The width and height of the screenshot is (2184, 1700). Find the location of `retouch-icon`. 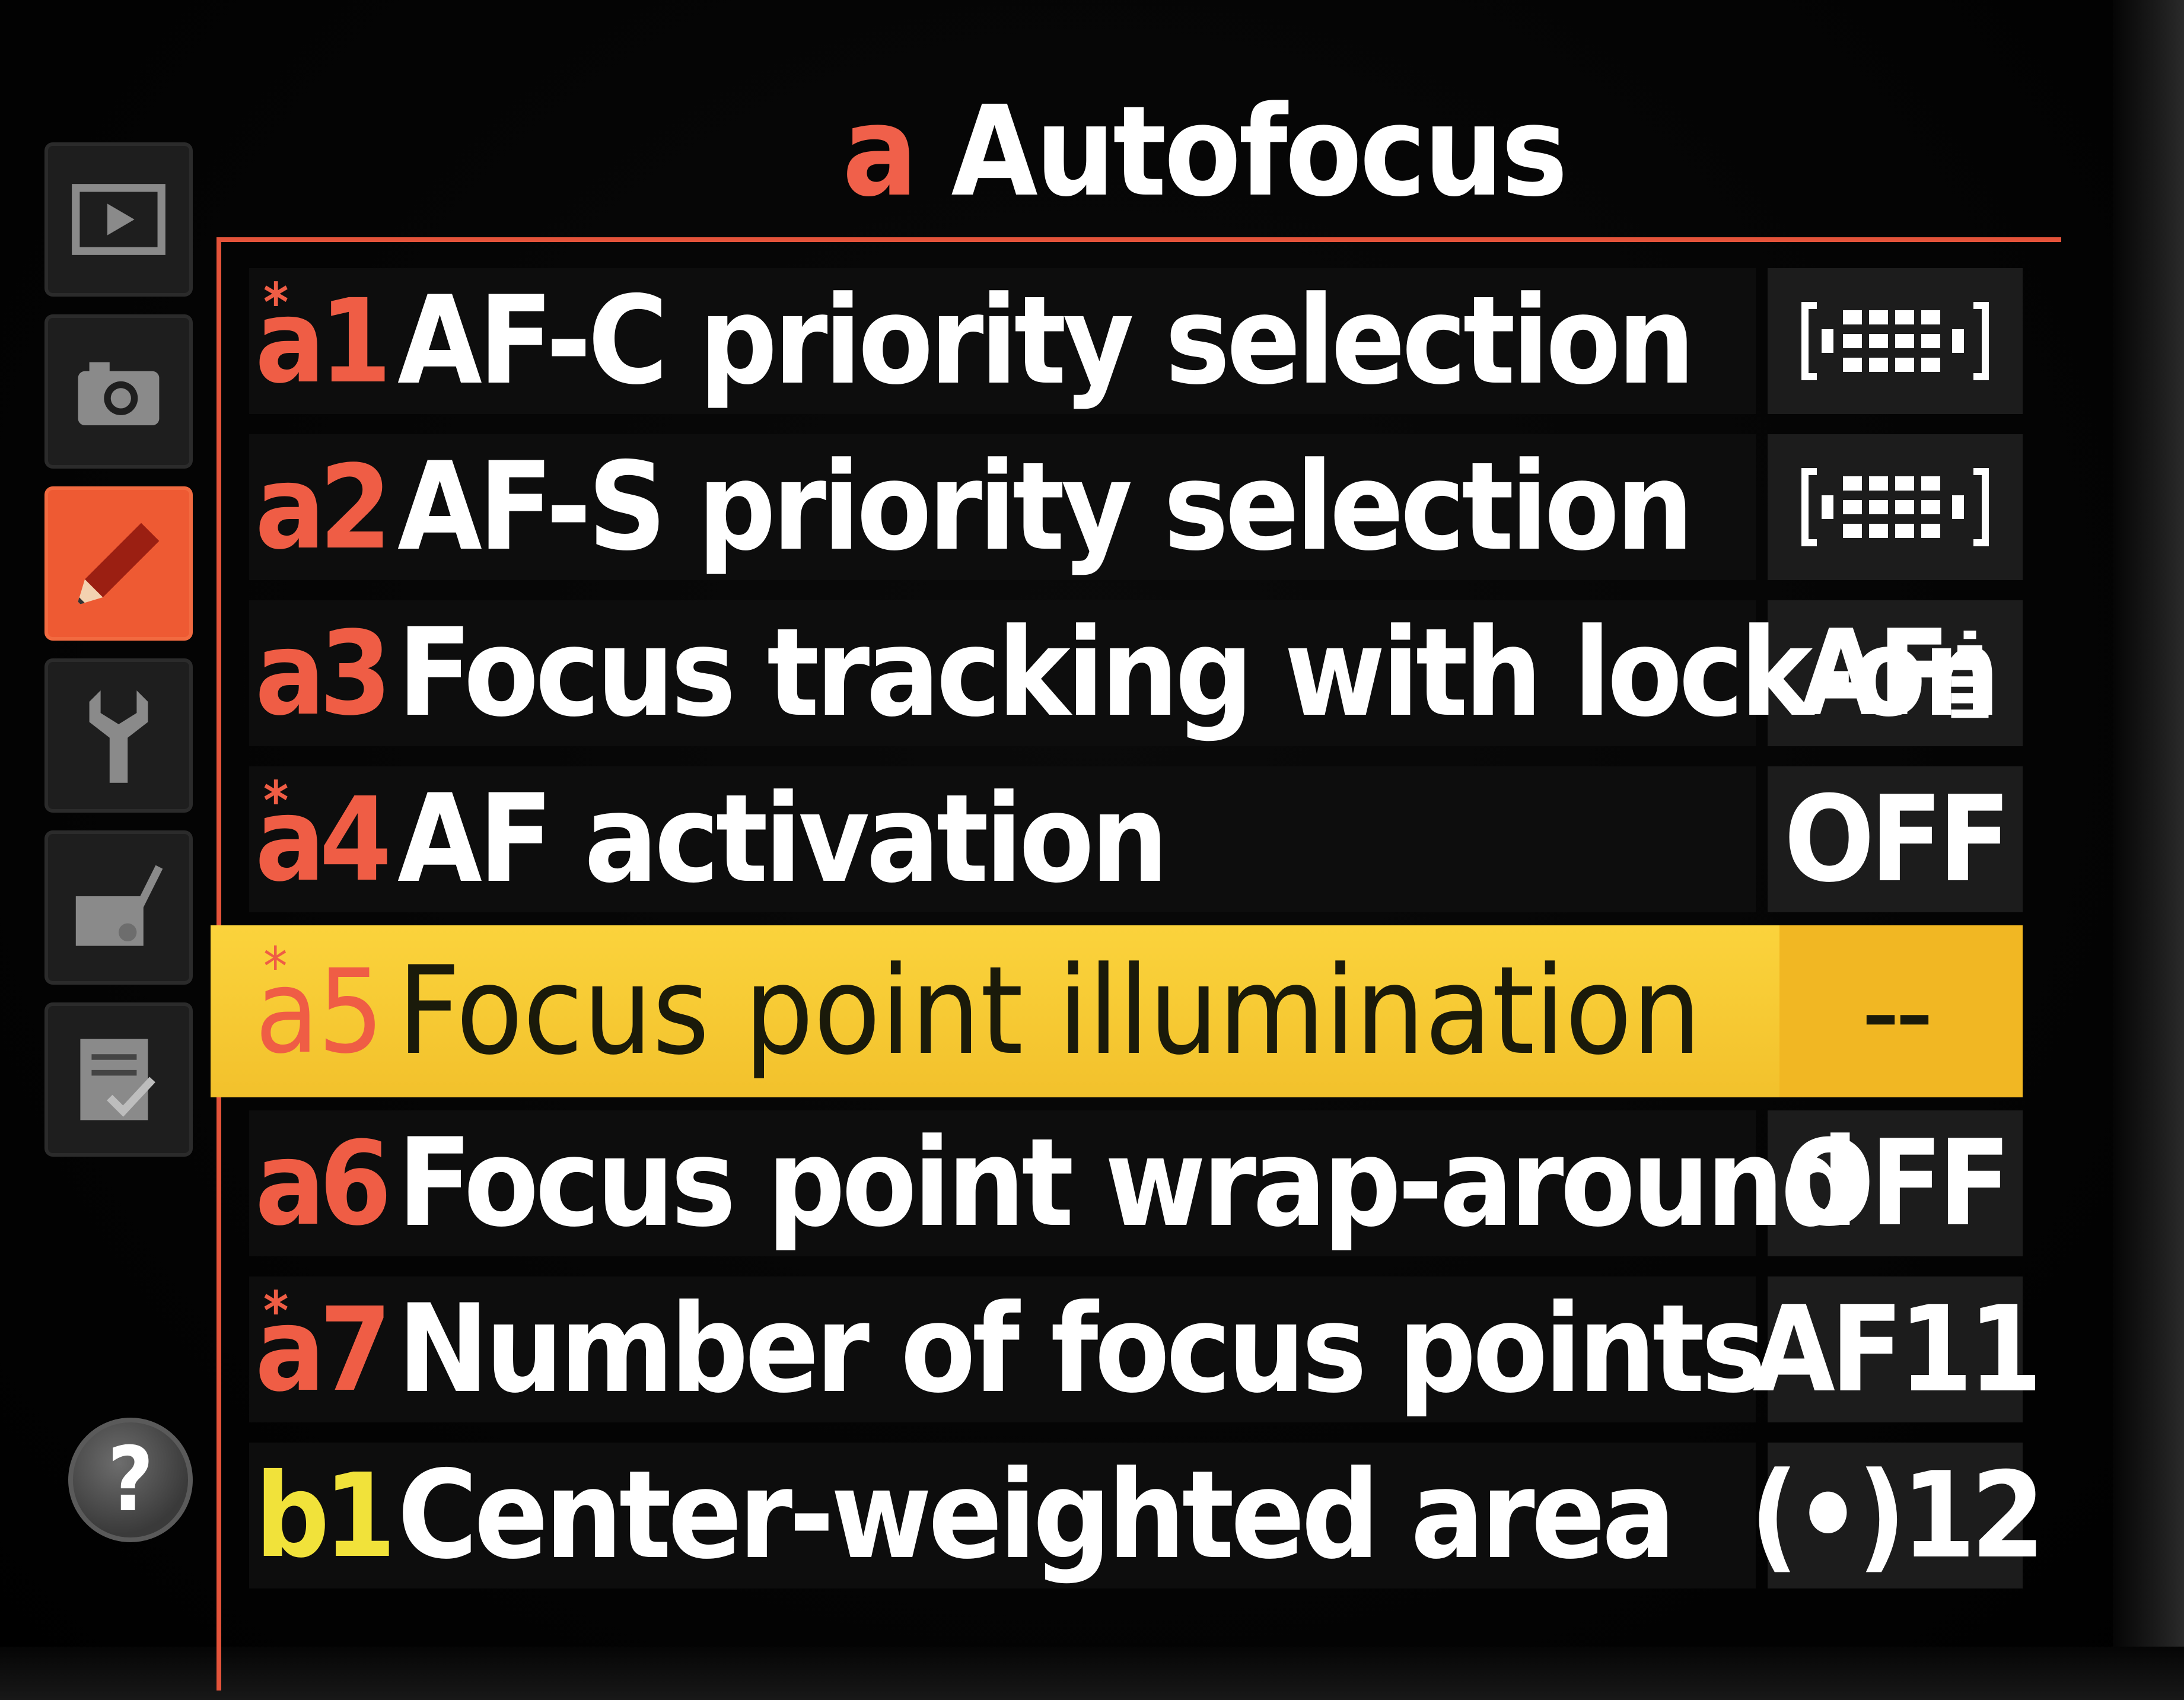

retouch-icon is located at coordinates (119, 905).